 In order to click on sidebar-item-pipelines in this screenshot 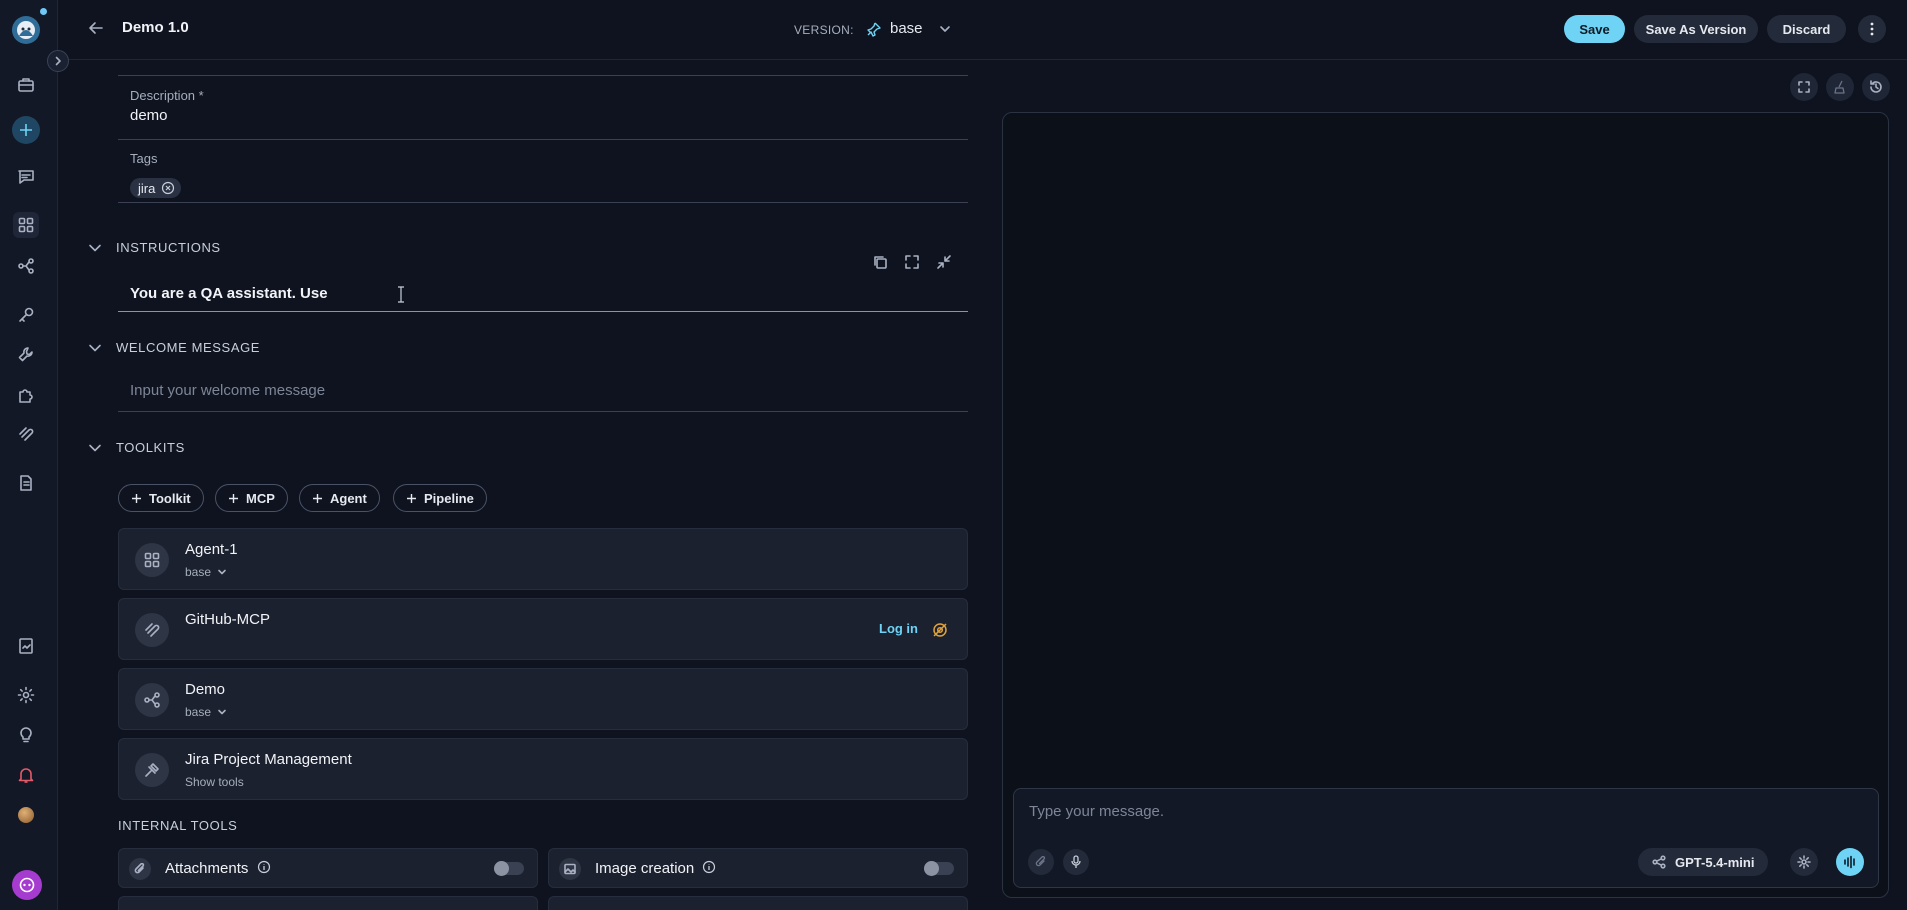, I will do `click(26, 266)`.